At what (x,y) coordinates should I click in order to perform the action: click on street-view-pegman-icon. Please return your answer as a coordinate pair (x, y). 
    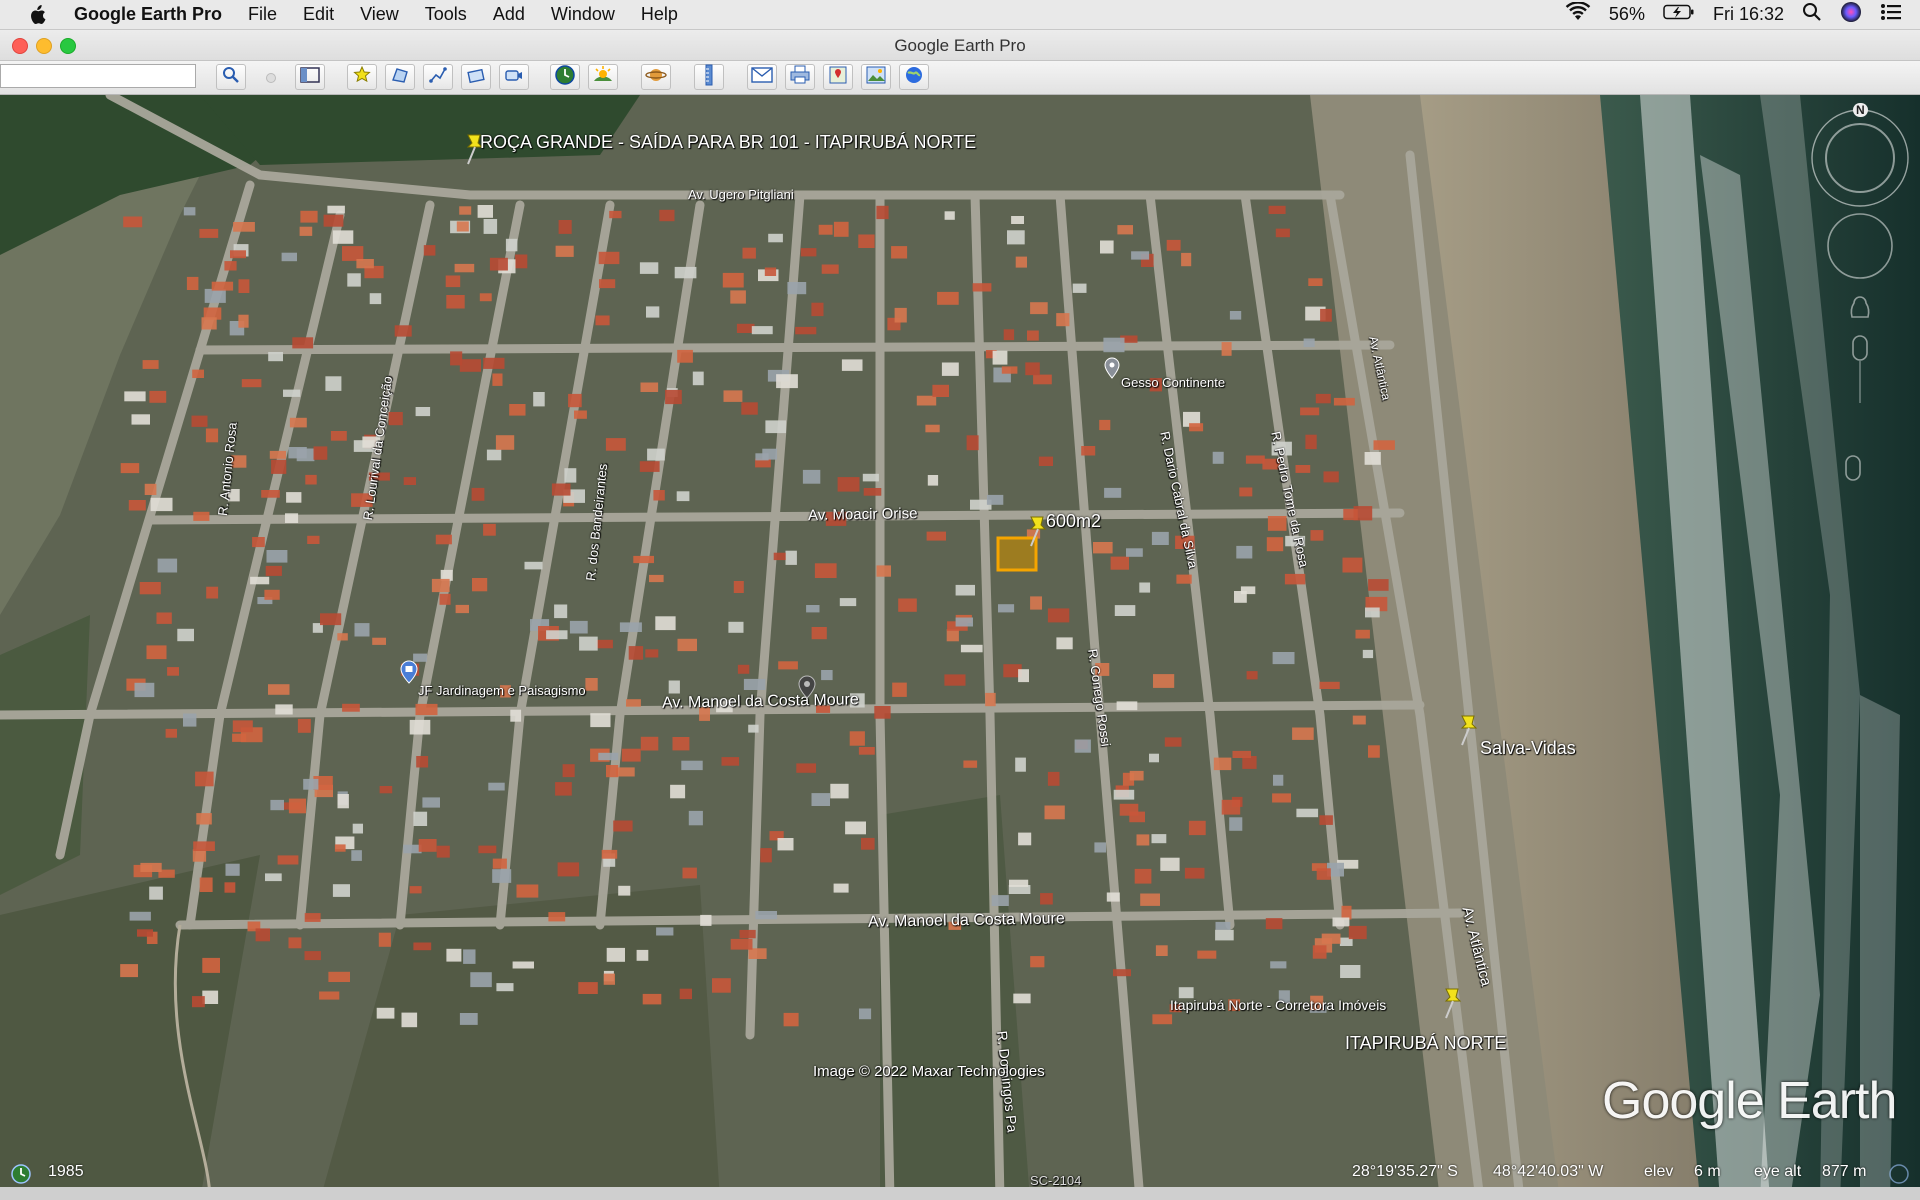
    Looking at the image, I should click on (1860, 307).